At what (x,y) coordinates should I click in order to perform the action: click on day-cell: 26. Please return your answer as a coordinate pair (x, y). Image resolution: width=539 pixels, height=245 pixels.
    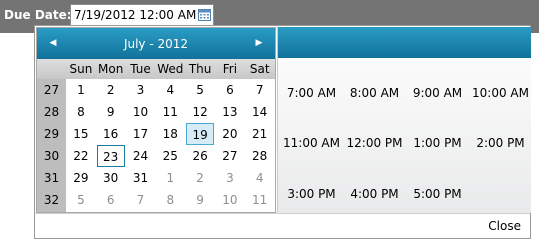
    Looking at the image, I should click on (200, 156).